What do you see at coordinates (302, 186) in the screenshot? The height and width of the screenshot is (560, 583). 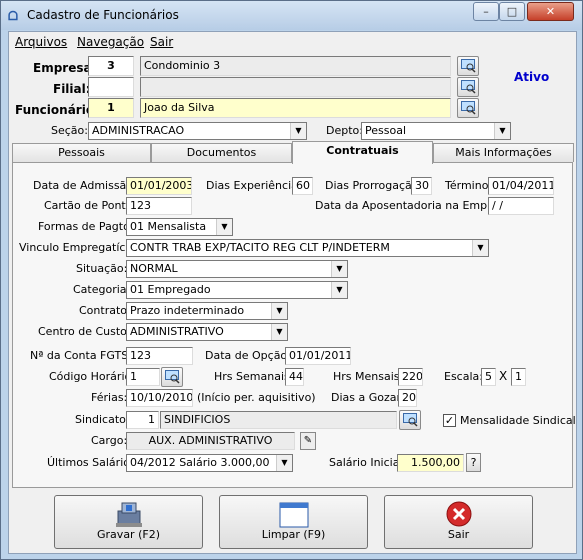 I see `dias-experiencia-field: 60` at bounding box center [302, 186].